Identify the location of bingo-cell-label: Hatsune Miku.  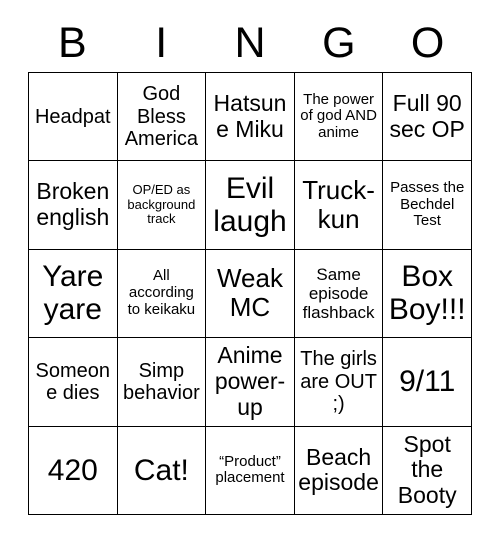
(250, 115).